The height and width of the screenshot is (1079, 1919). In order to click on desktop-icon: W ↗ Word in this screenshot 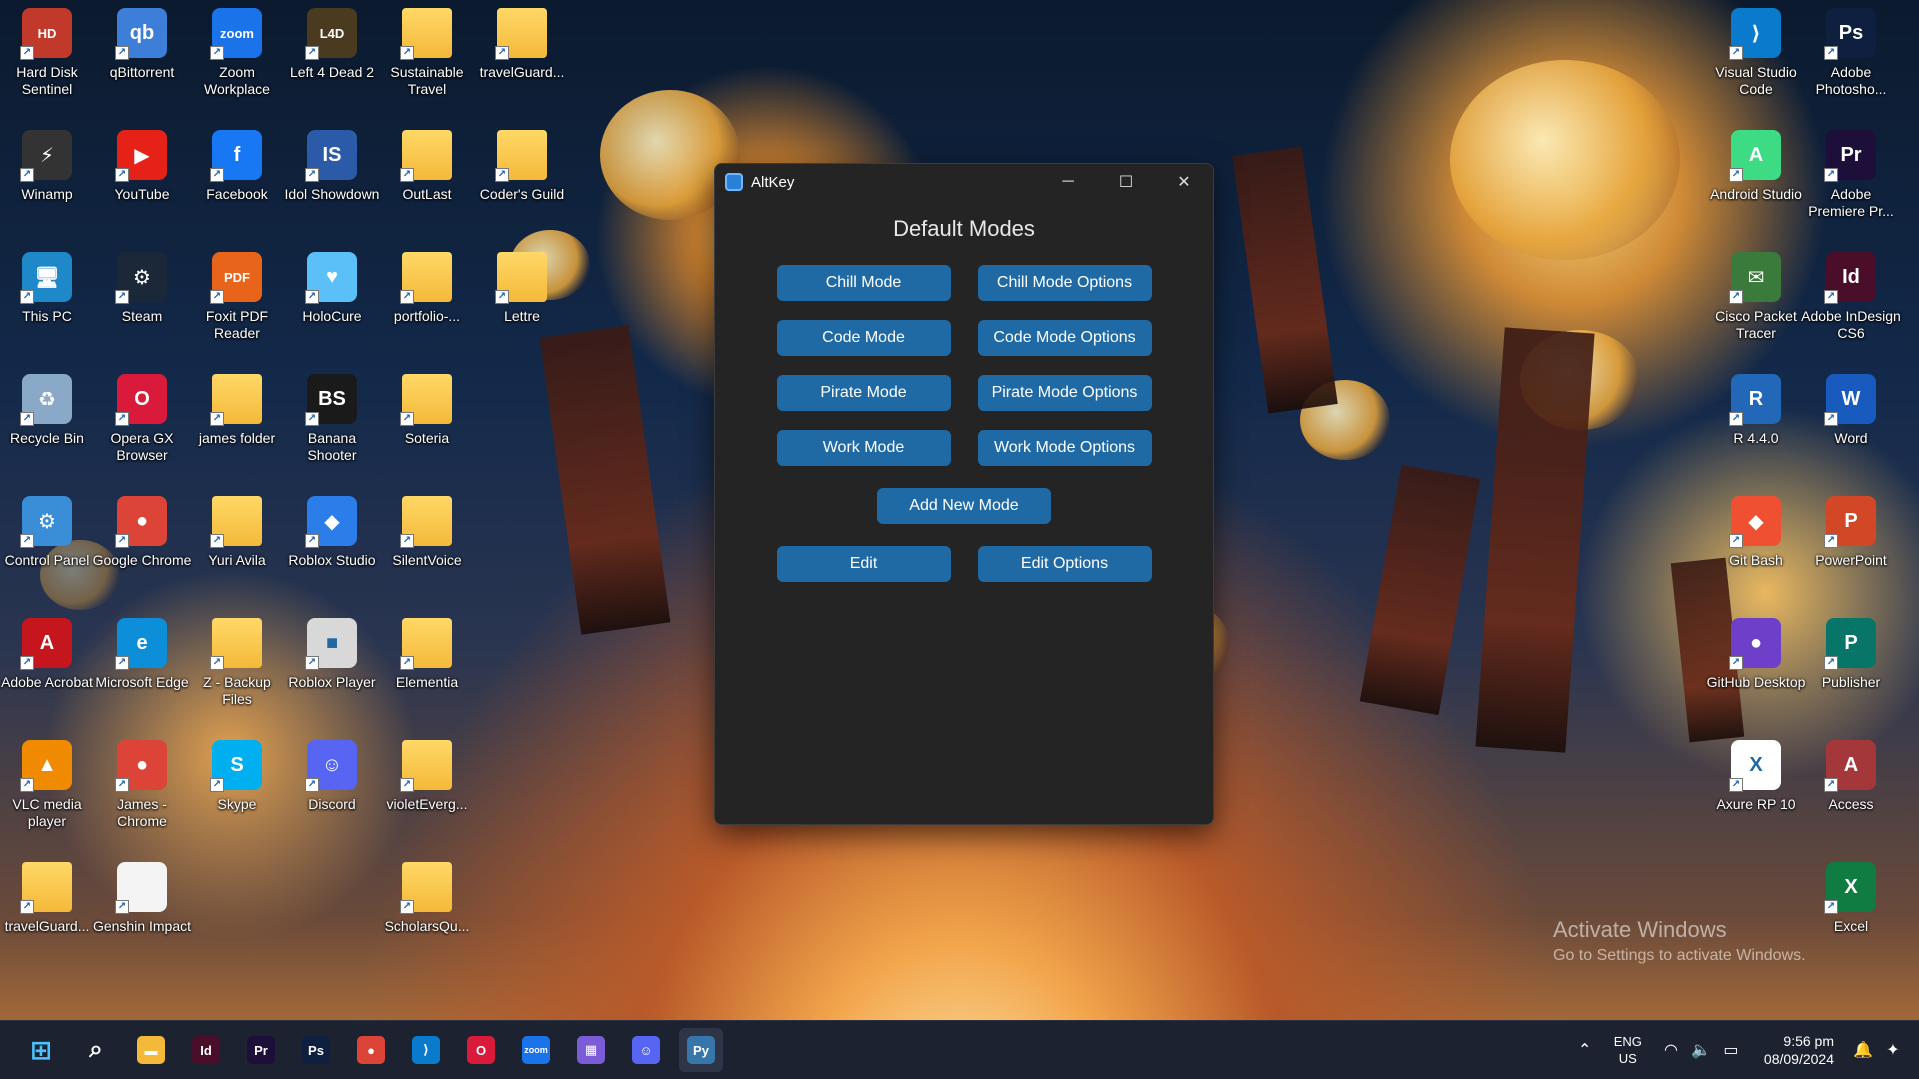, I will do `click(1851, 420)`.